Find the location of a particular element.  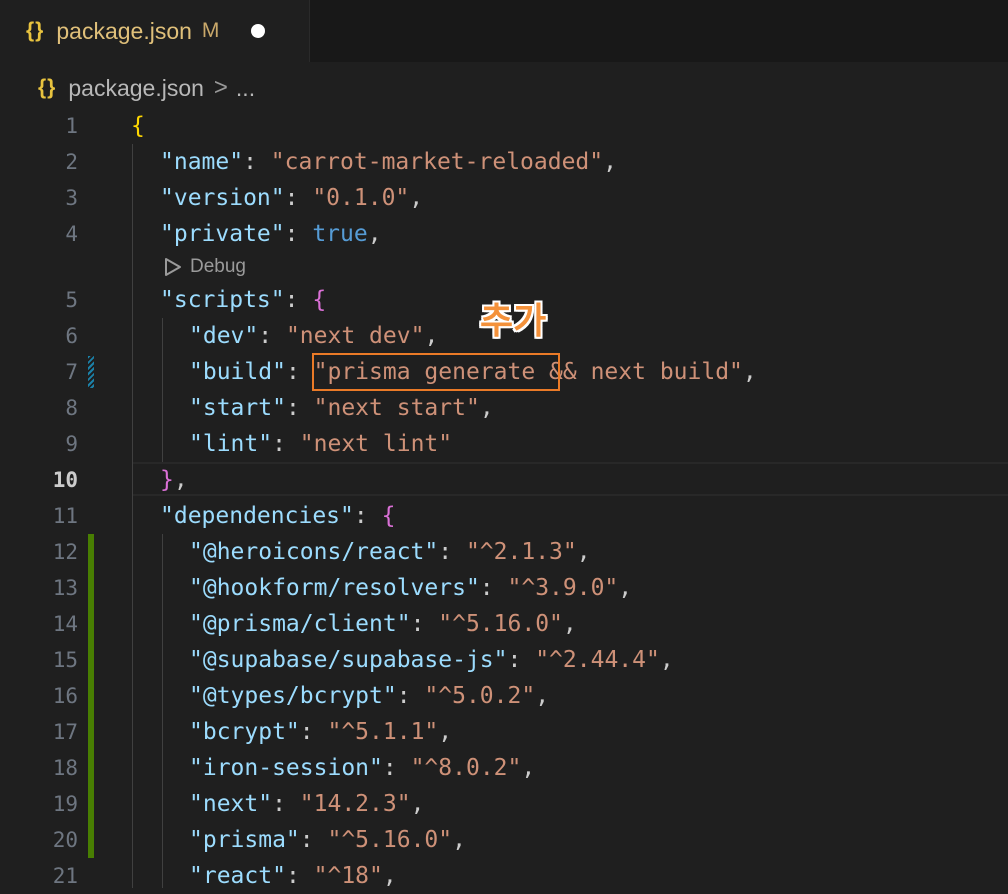

code-token: "^8.0.2" is located at coordinates (466, 768).